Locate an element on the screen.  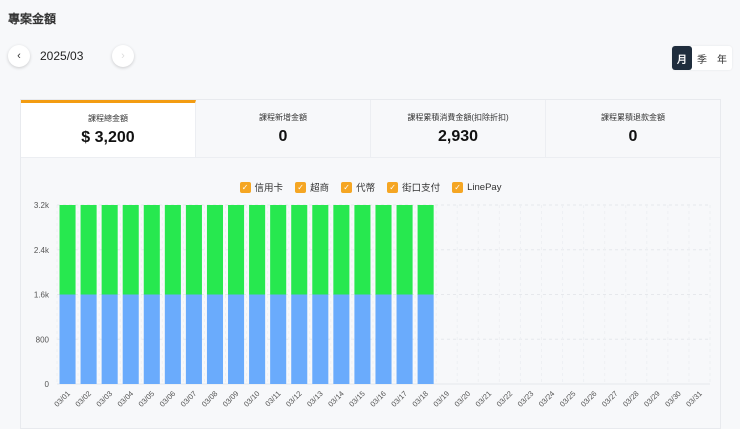
x-tick-label: 03/18 is located at coordinates (420, 399).